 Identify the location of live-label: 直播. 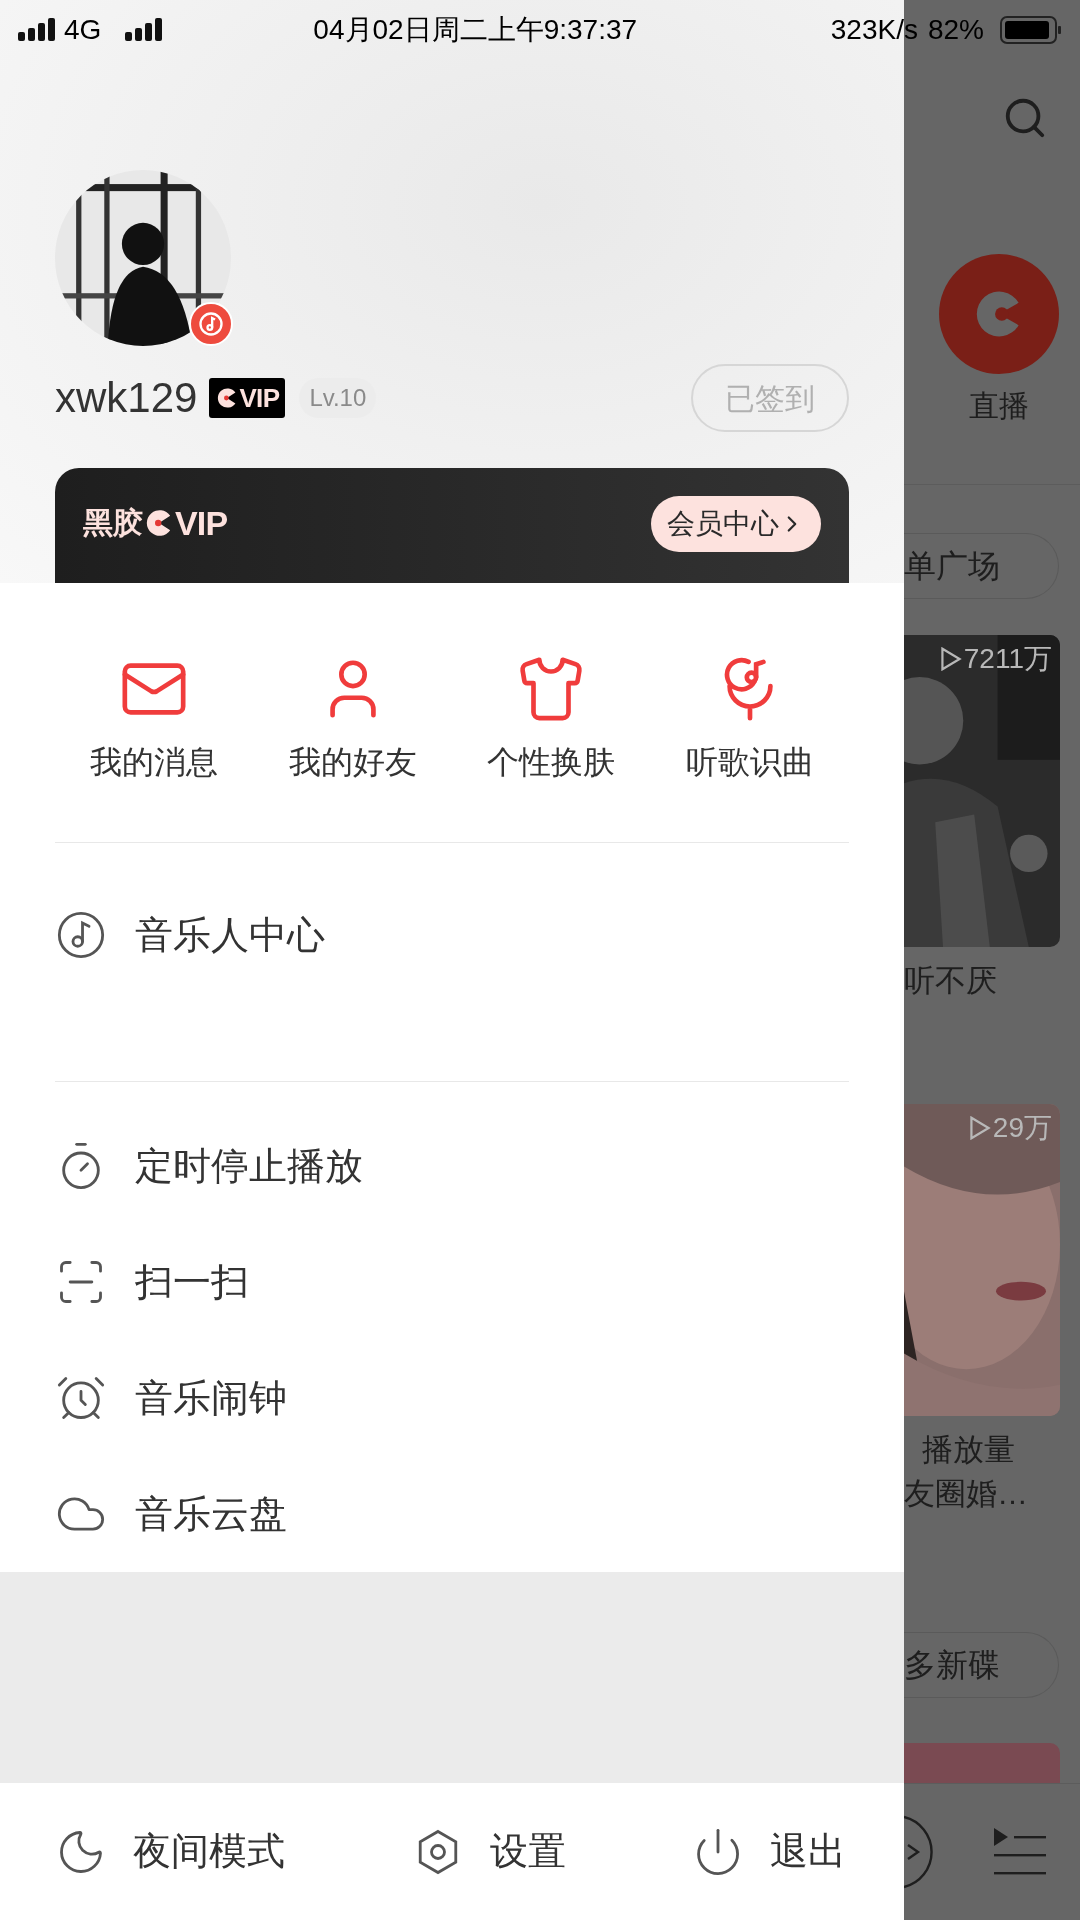
(999, 406).